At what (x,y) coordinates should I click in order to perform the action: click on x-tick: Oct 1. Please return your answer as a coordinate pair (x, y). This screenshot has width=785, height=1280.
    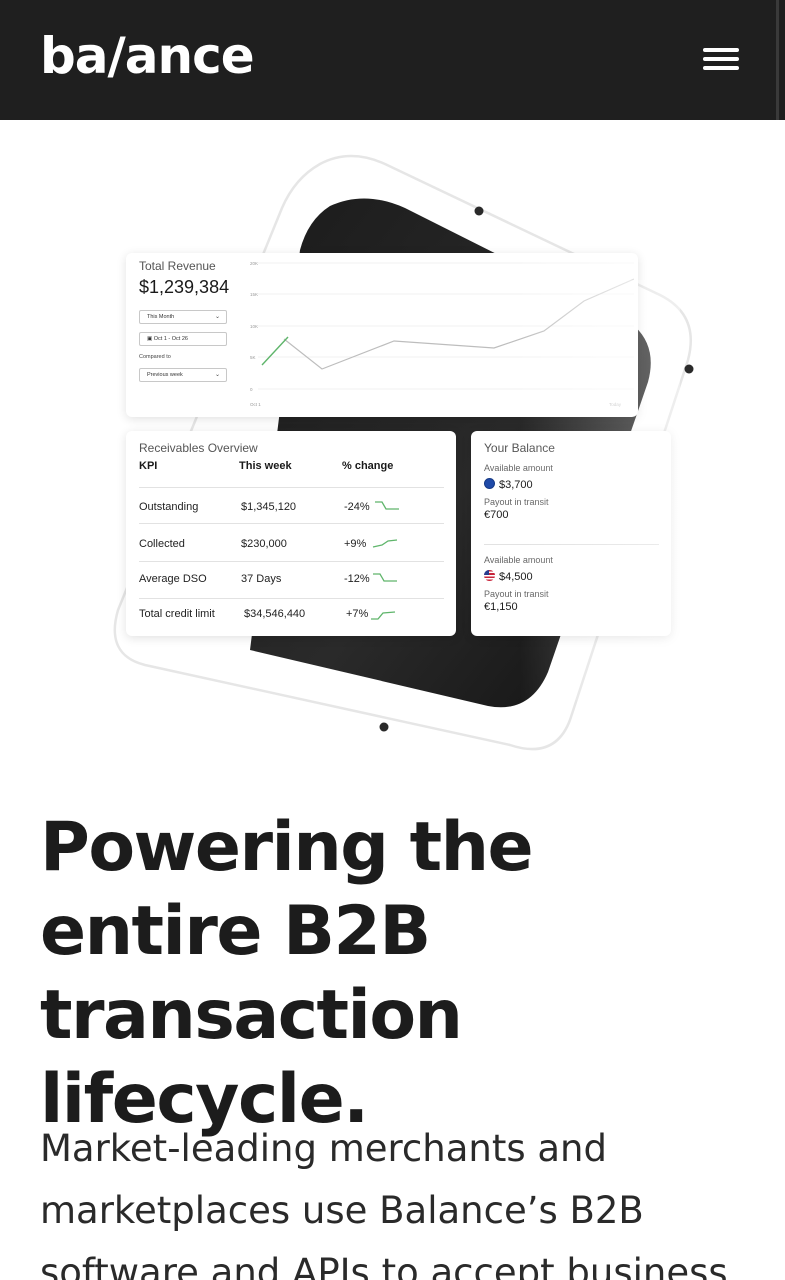
    Looking at the image, I should click on (255, 404).